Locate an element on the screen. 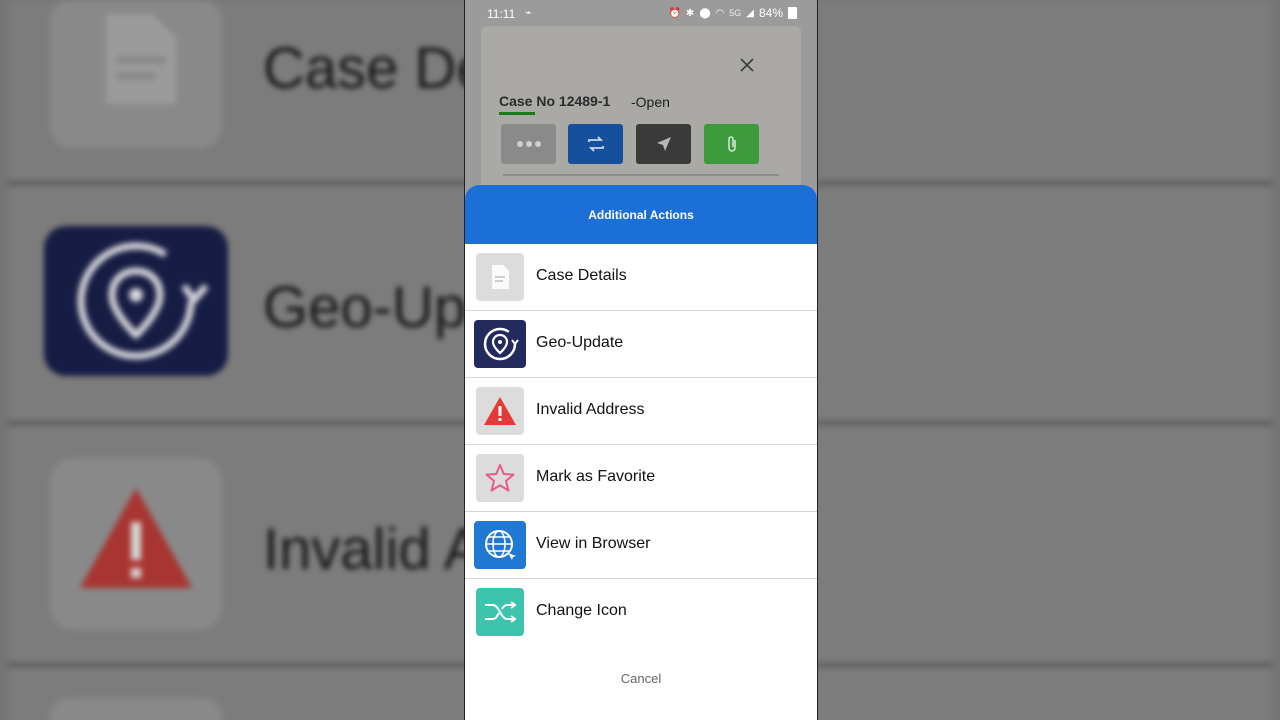 The height and width of the screenshot is (720, 1280). globe-icon is located at coordinates (500, 545).